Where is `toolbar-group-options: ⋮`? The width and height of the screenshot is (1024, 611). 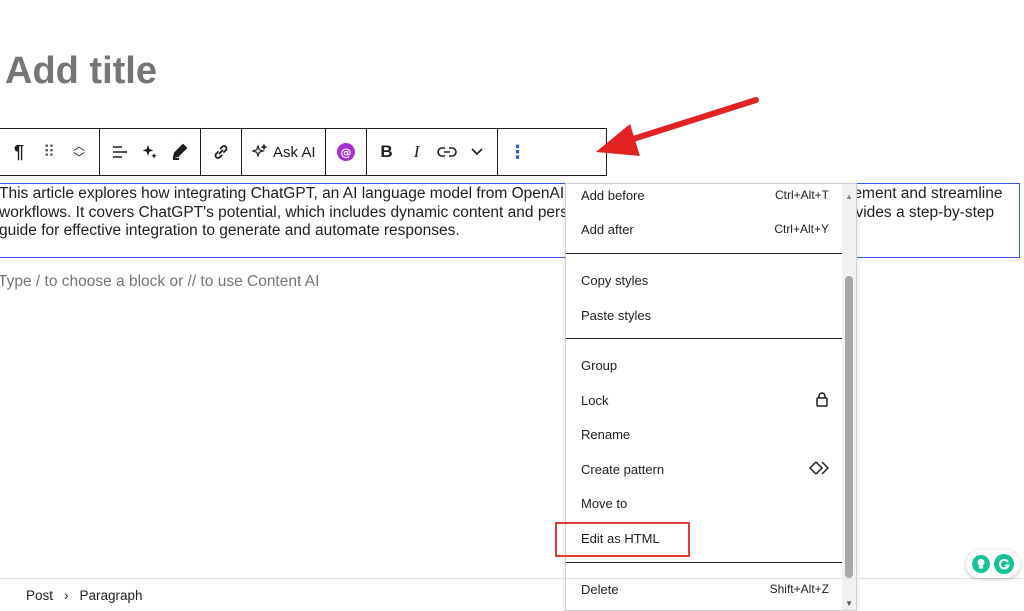
toolbar-group-options: ⋮ is located at coordinates (518, 152).